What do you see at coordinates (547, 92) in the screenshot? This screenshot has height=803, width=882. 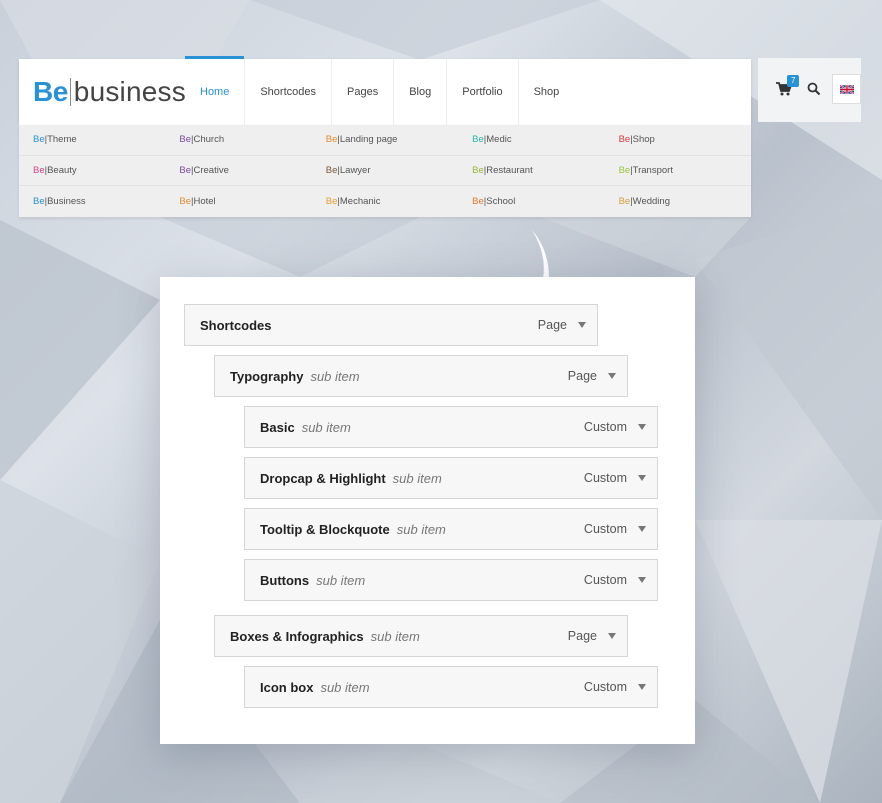 I see `nav-item-shop: Shop` at bounding box center [547, 92].